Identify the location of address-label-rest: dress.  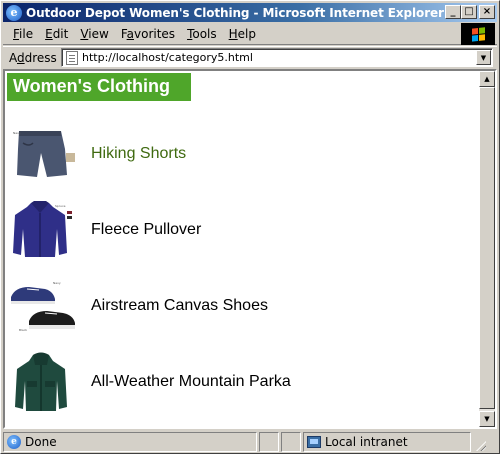
(40, 57).